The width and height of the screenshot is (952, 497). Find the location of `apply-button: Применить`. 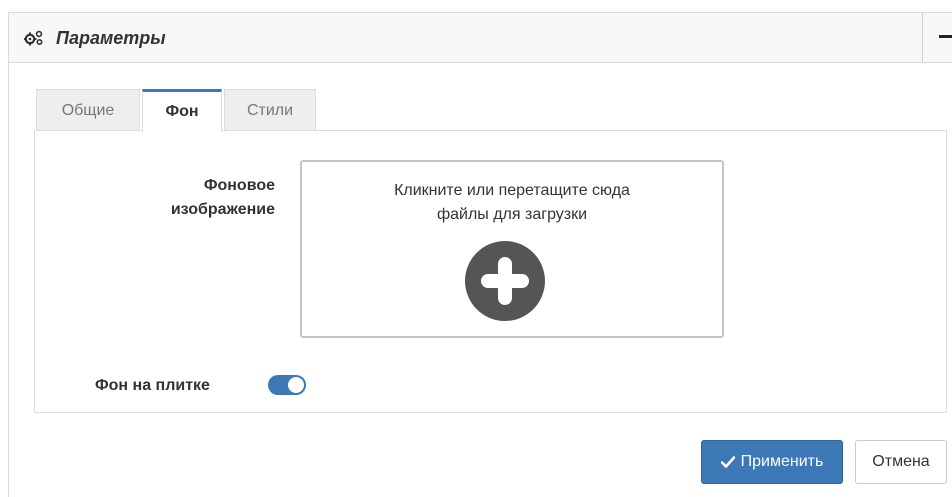

apply-button: Применить is located at coordinates (772, 462).